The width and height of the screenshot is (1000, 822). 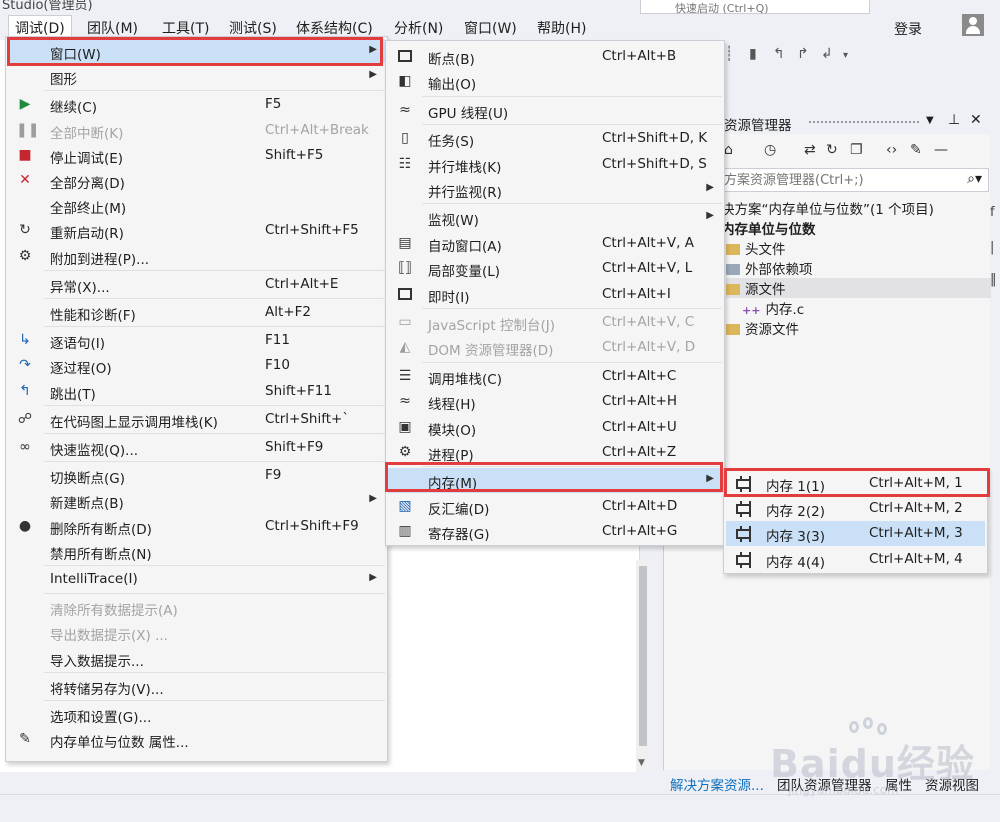 What do you see at coordinates (405, 375) in the screenshot?
I see `call-stack-icon: ☰` at bounding box center [405, 375].